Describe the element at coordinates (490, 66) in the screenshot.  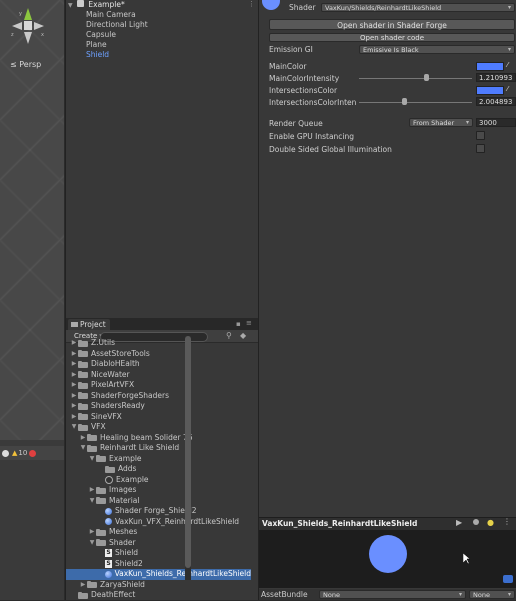
I see `main-color-swatch` at that location.